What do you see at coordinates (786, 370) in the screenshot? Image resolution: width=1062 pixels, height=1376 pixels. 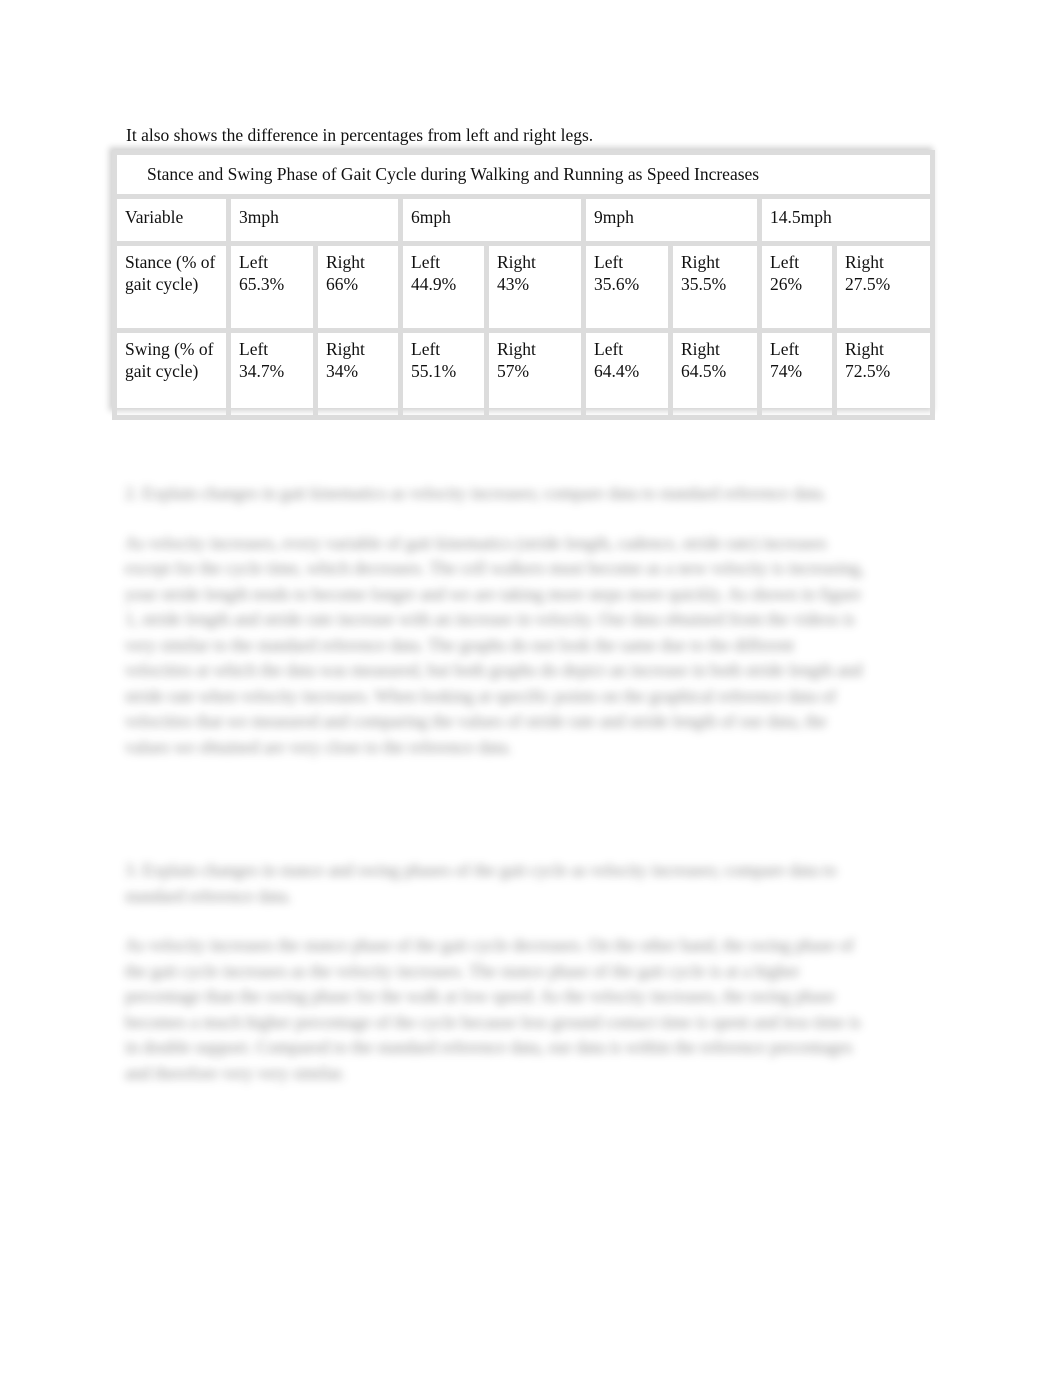 I see `cell-value: 74%` at bounding box center [786, 370].